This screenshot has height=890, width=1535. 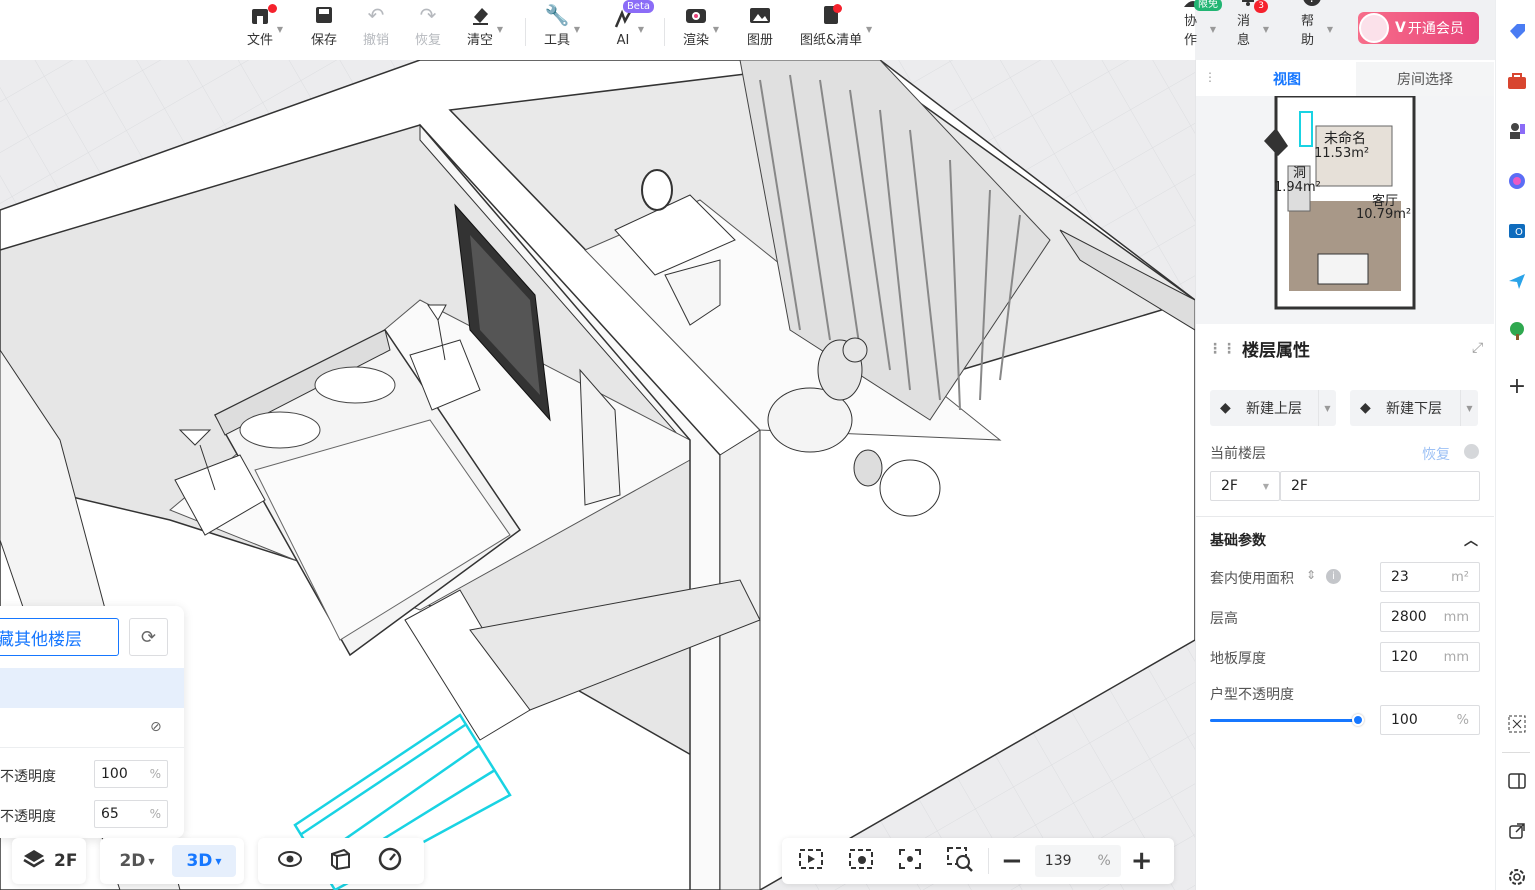 I want to click on save-button: 保存, so click(x=324, y=30).